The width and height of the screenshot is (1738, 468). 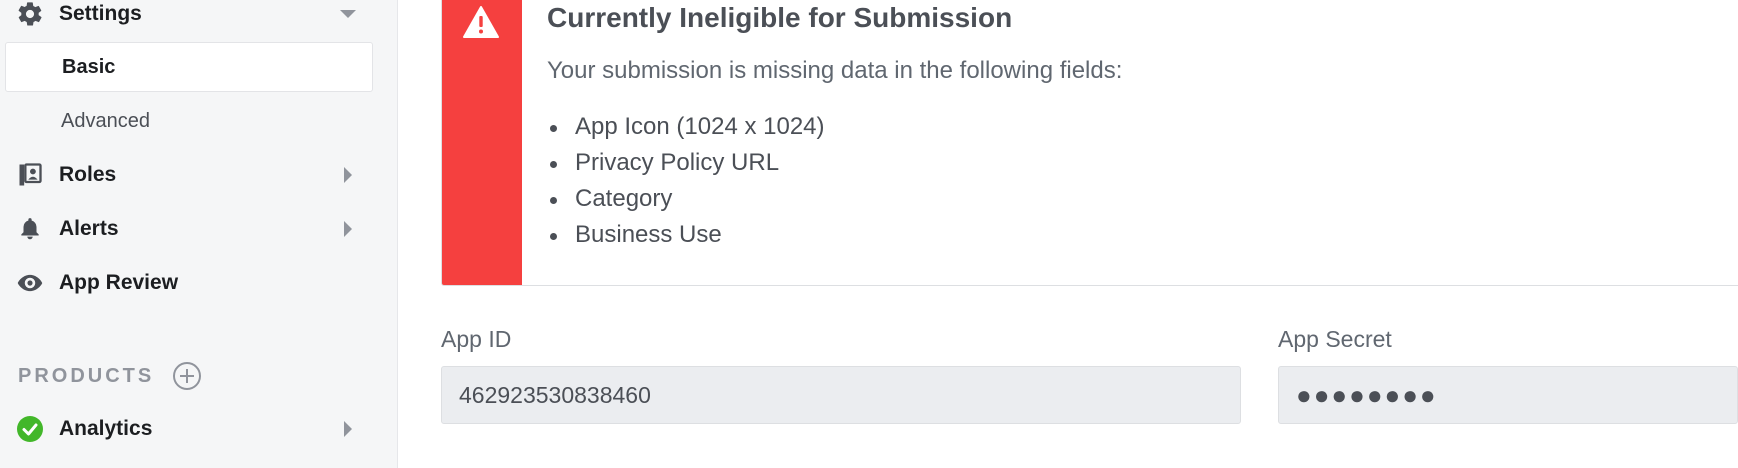 What do you see at coordinates (780, 17) in the screenshot?
I see `alert-title: Currently Ineligible for Submission` at bounding box center [780, 17].